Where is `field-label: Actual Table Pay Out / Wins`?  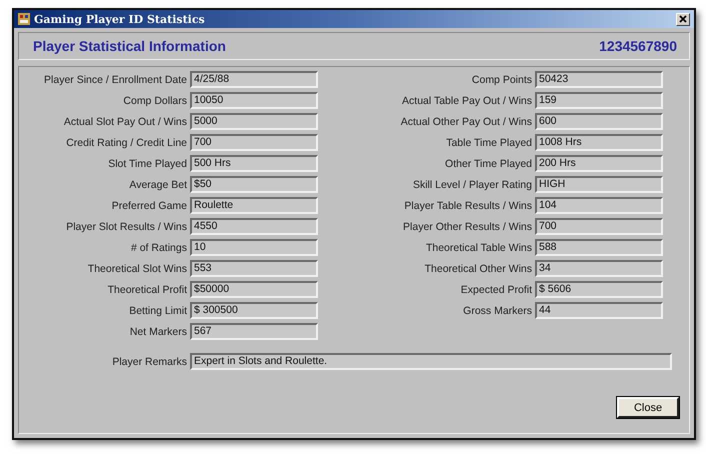 field-label: Actual Table Pay Out / Wins is located at coordinates (466, 100).